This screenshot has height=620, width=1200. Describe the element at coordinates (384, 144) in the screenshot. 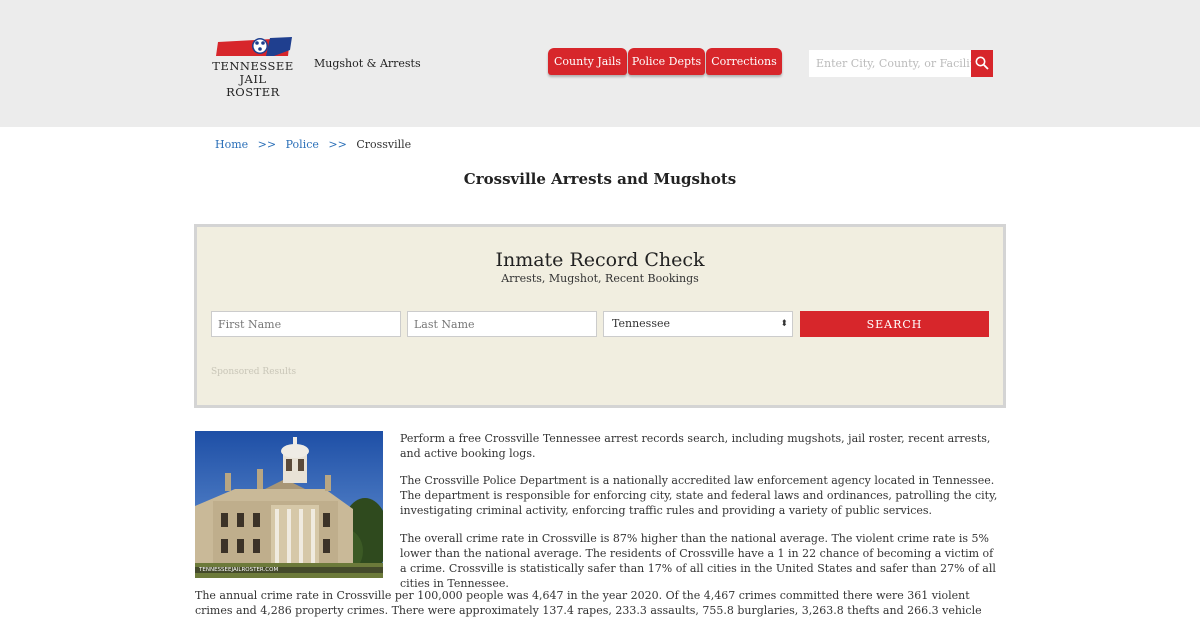

I see `breadcrumb-current: Crossville` at that location.